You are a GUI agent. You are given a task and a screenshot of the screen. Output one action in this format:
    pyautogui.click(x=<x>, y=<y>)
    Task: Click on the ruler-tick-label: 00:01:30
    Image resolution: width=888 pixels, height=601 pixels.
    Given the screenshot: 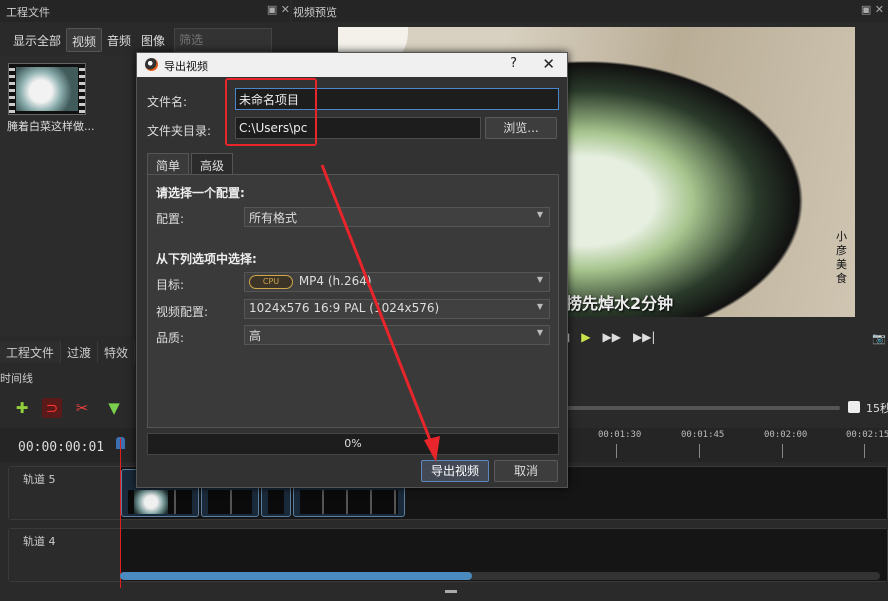 What is the action you would take?
    pyautogui.click(x=620, y=435)
    